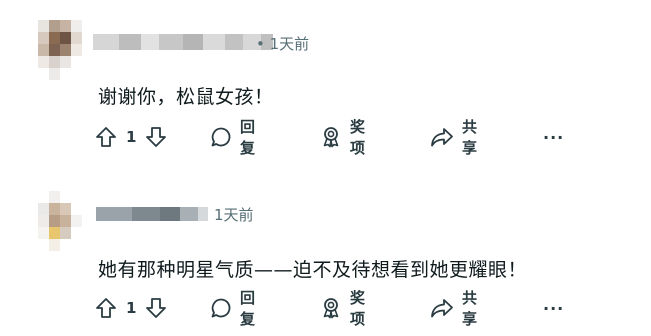 This screenshot has height=336, width=651. I want to click on comment-timestamp: 1天前, so click(234, 215).